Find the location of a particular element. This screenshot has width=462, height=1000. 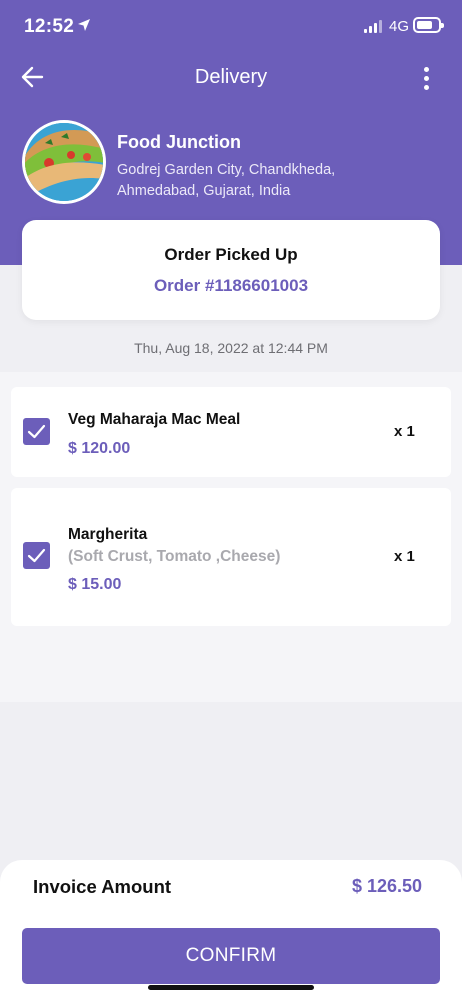

restaurant-name: Food Junction is located at coordinates (179, 142).